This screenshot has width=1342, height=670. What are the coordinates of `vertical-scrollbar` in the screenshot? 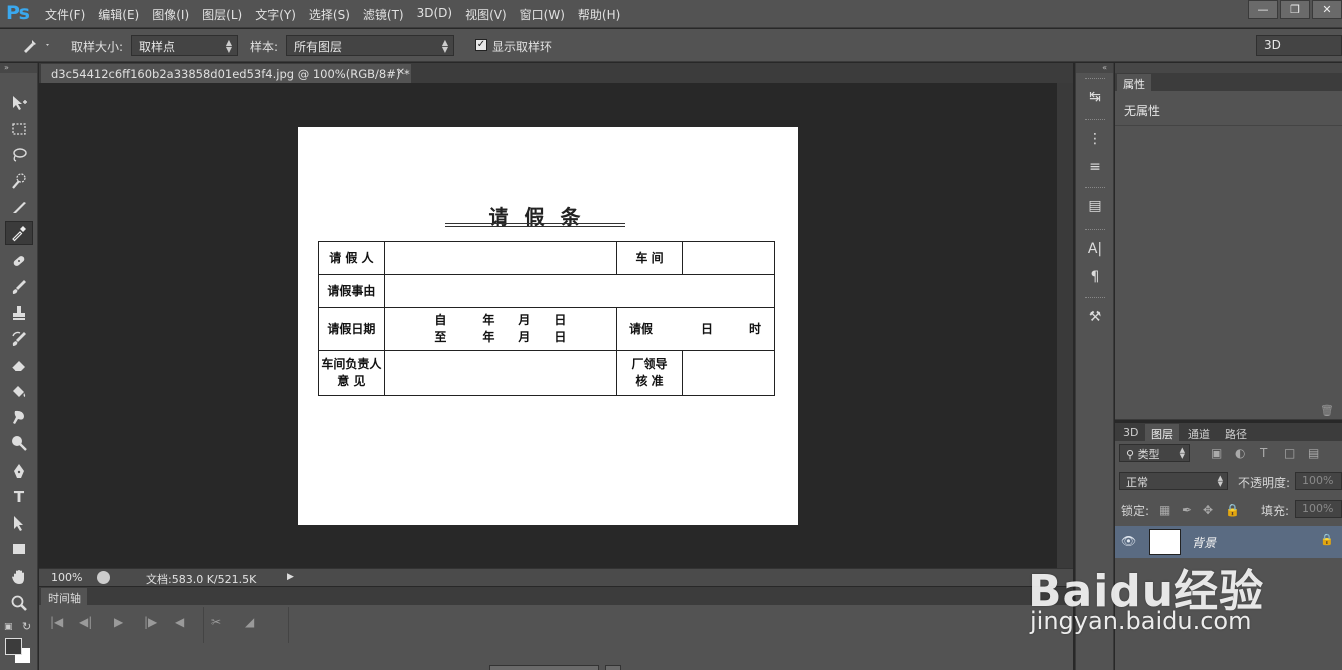 It's located at (1065, 325).